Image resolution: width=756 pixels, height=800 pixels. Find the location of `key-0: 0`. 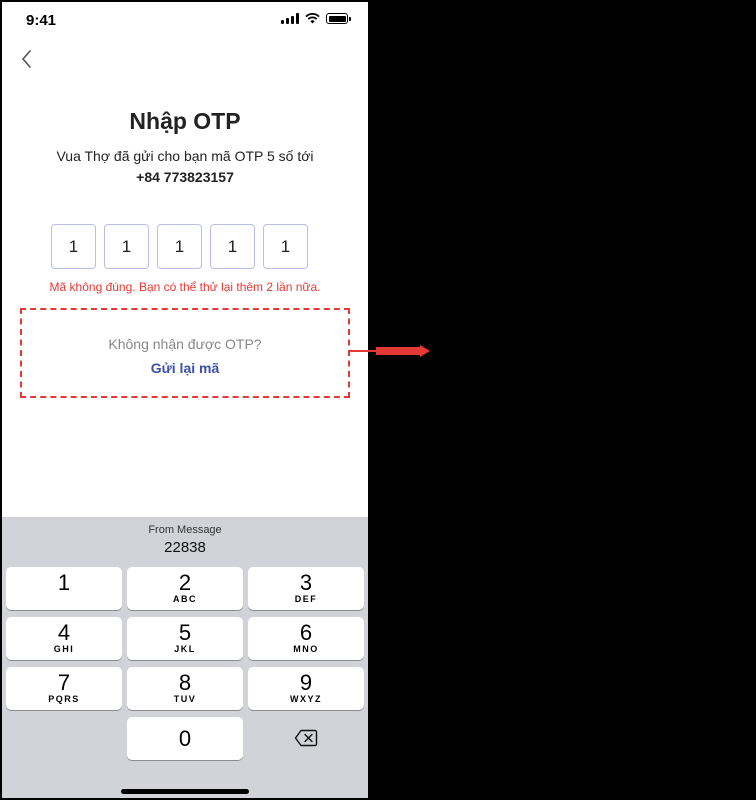

key-0: 0 is located at coordinates (185, 738).